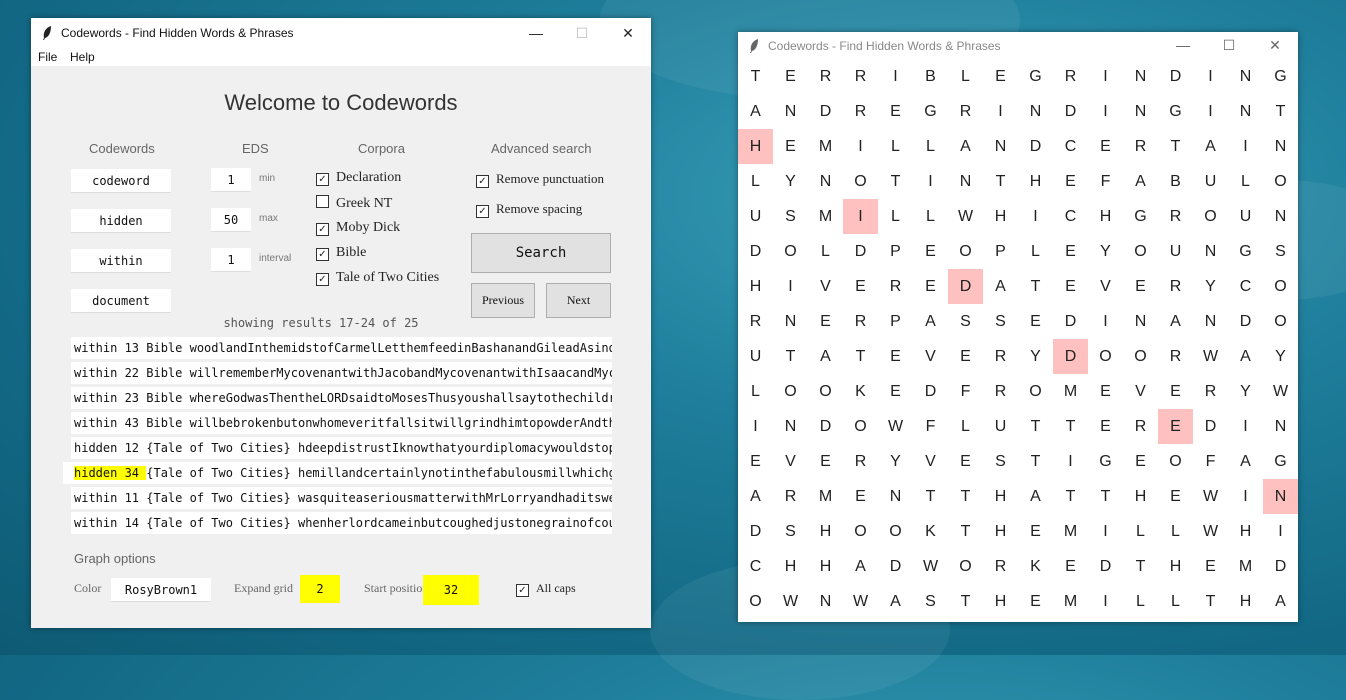 This screenshot has height=700, width=1346. I want to click on feather-icon, so click(754, 46).